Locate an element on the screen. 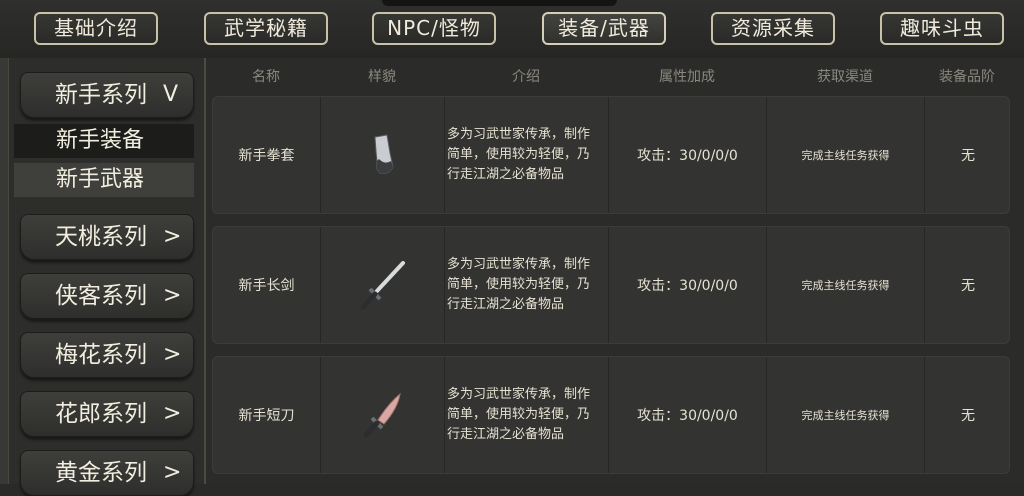 The height and width of the screenshot is (496, 1024). sidebar-series-hualang: 花郎系列 > is located at coordinates (107, 414).